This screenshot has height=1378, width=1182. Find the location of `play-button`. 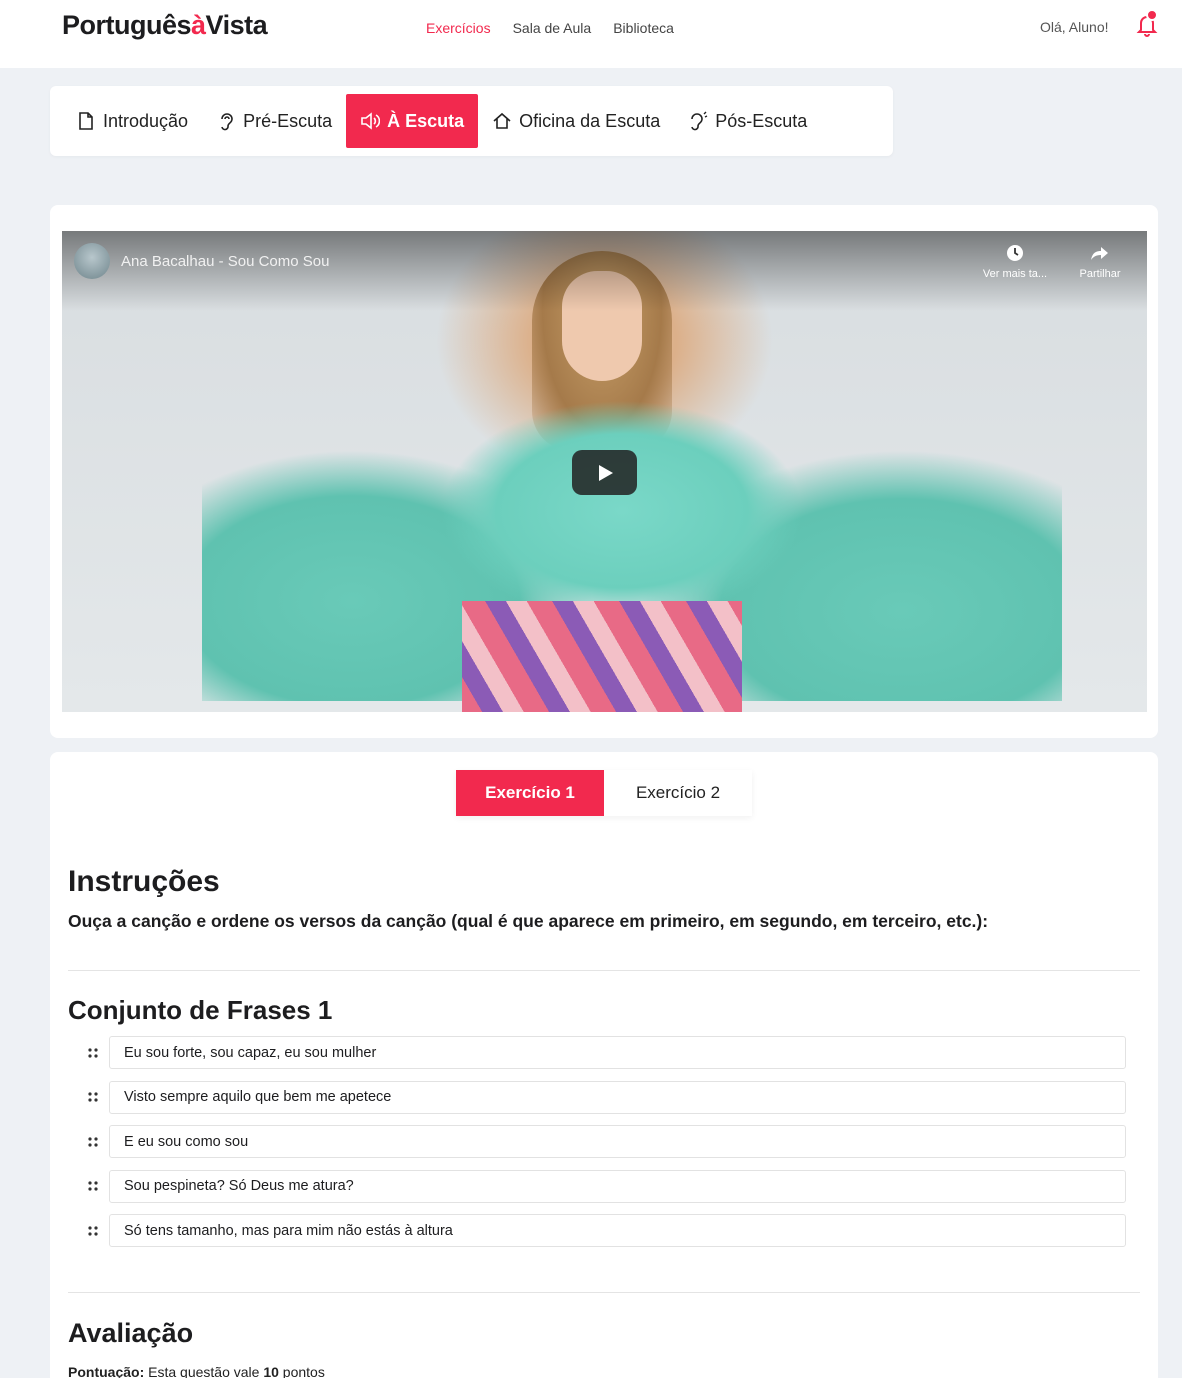

play-button is located at coordinates (604, 472).